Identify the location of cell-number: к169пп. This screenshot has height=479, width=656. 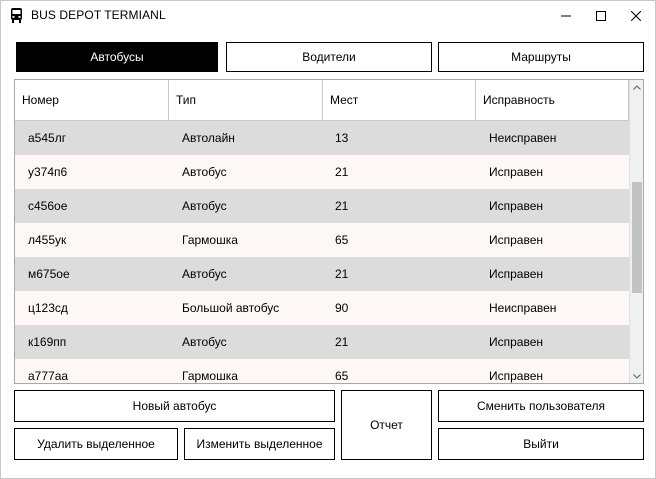
(47, 342).